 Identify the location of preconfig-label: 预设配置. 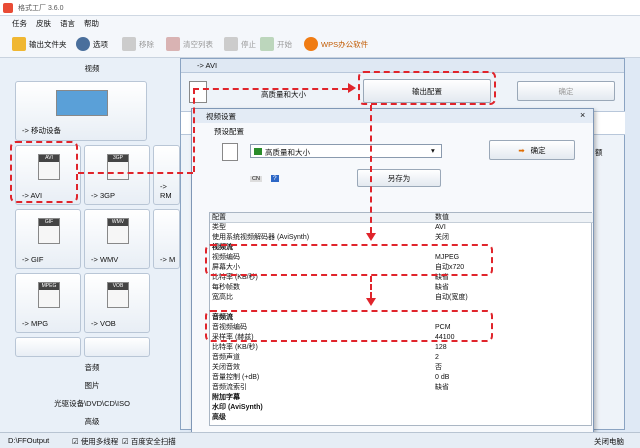
(229, 131).